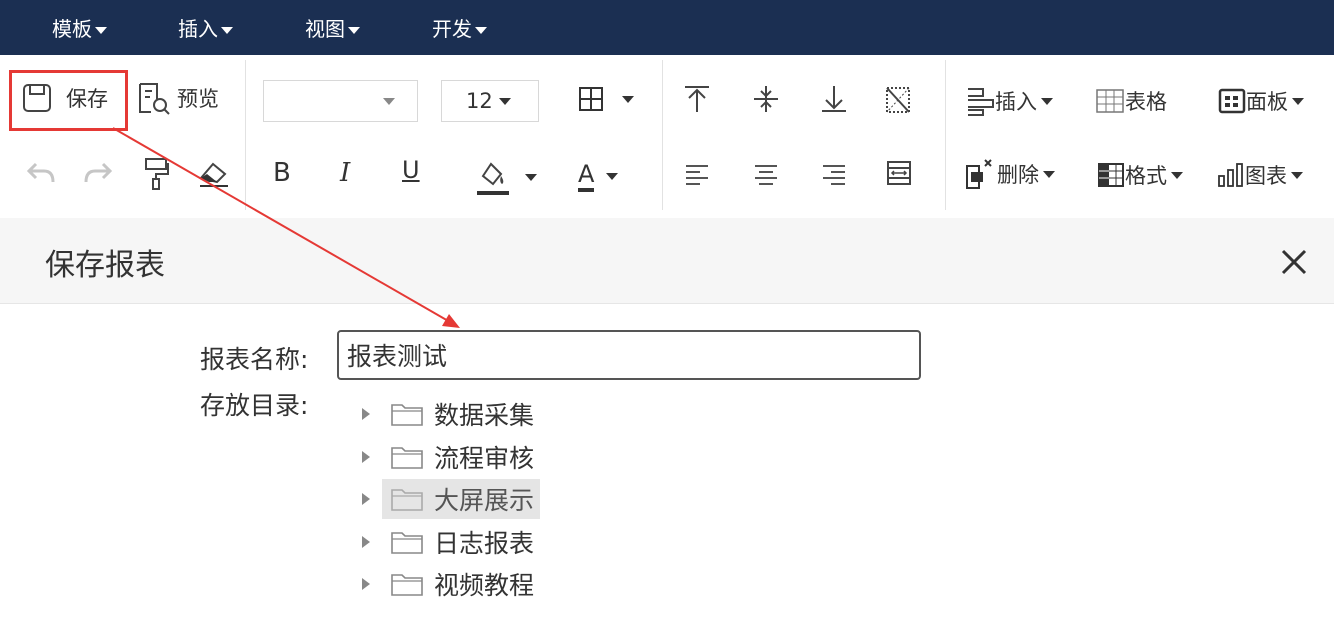  I want to click on tree-folder-item: 日志报表, so click(449, 542).